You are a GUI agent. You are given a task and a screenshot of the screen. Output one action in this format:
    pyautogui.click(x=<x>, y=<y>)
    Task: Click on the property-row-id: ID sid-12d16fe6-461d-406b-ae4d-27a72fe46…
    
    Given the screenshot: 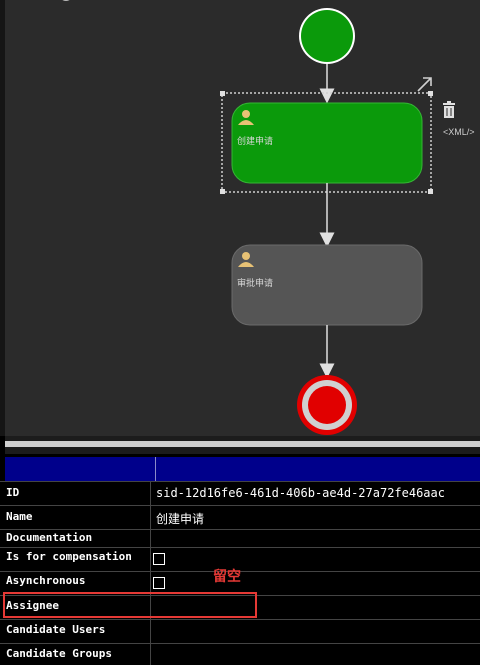 What is the action you would take?
    pyautogui.click(x=240, y=493)
    